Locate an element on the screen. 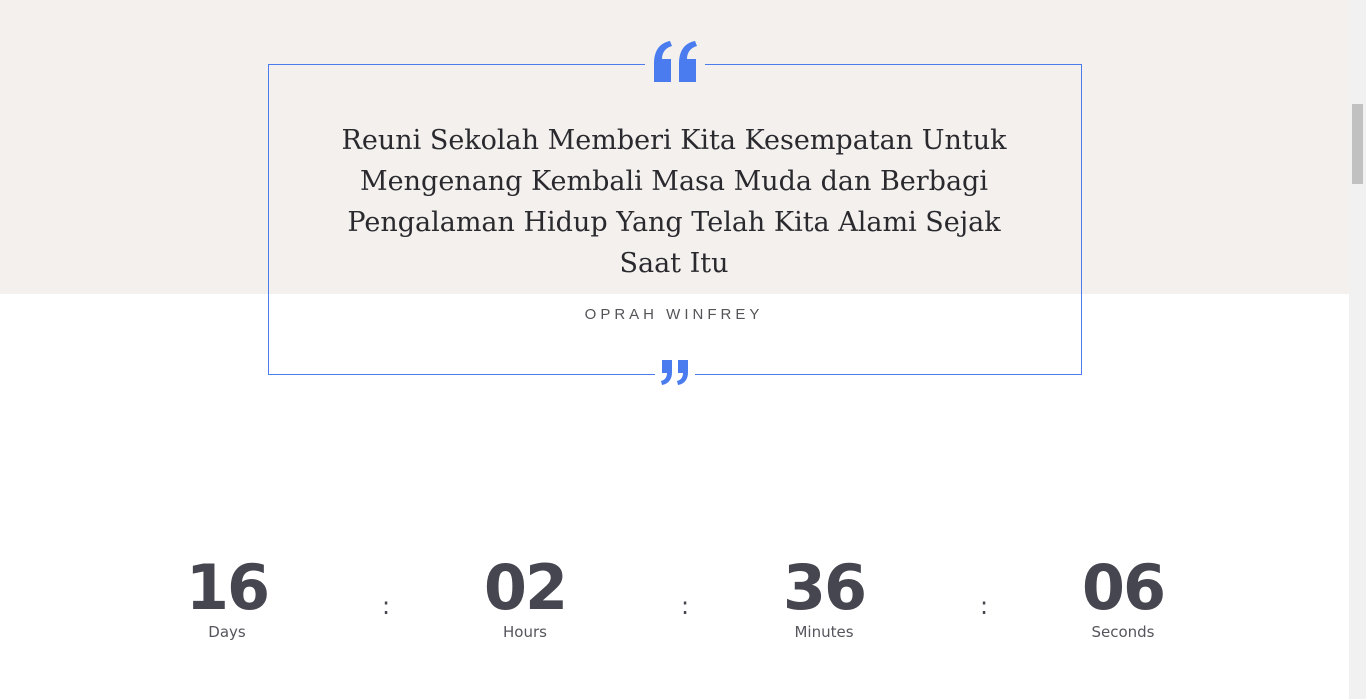 The width and height of the screenshot is (1366, 699). quote-open-icon-graphic is located at coordinates (675, 61).